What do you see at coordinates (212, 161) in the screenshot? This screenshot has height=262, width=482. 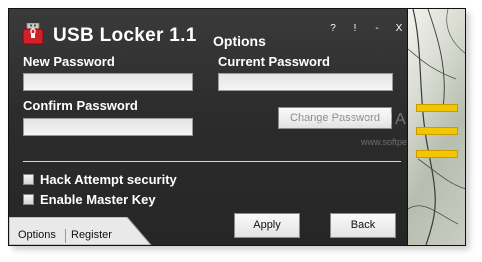 I see `divider` at bounding box center [212, 161].